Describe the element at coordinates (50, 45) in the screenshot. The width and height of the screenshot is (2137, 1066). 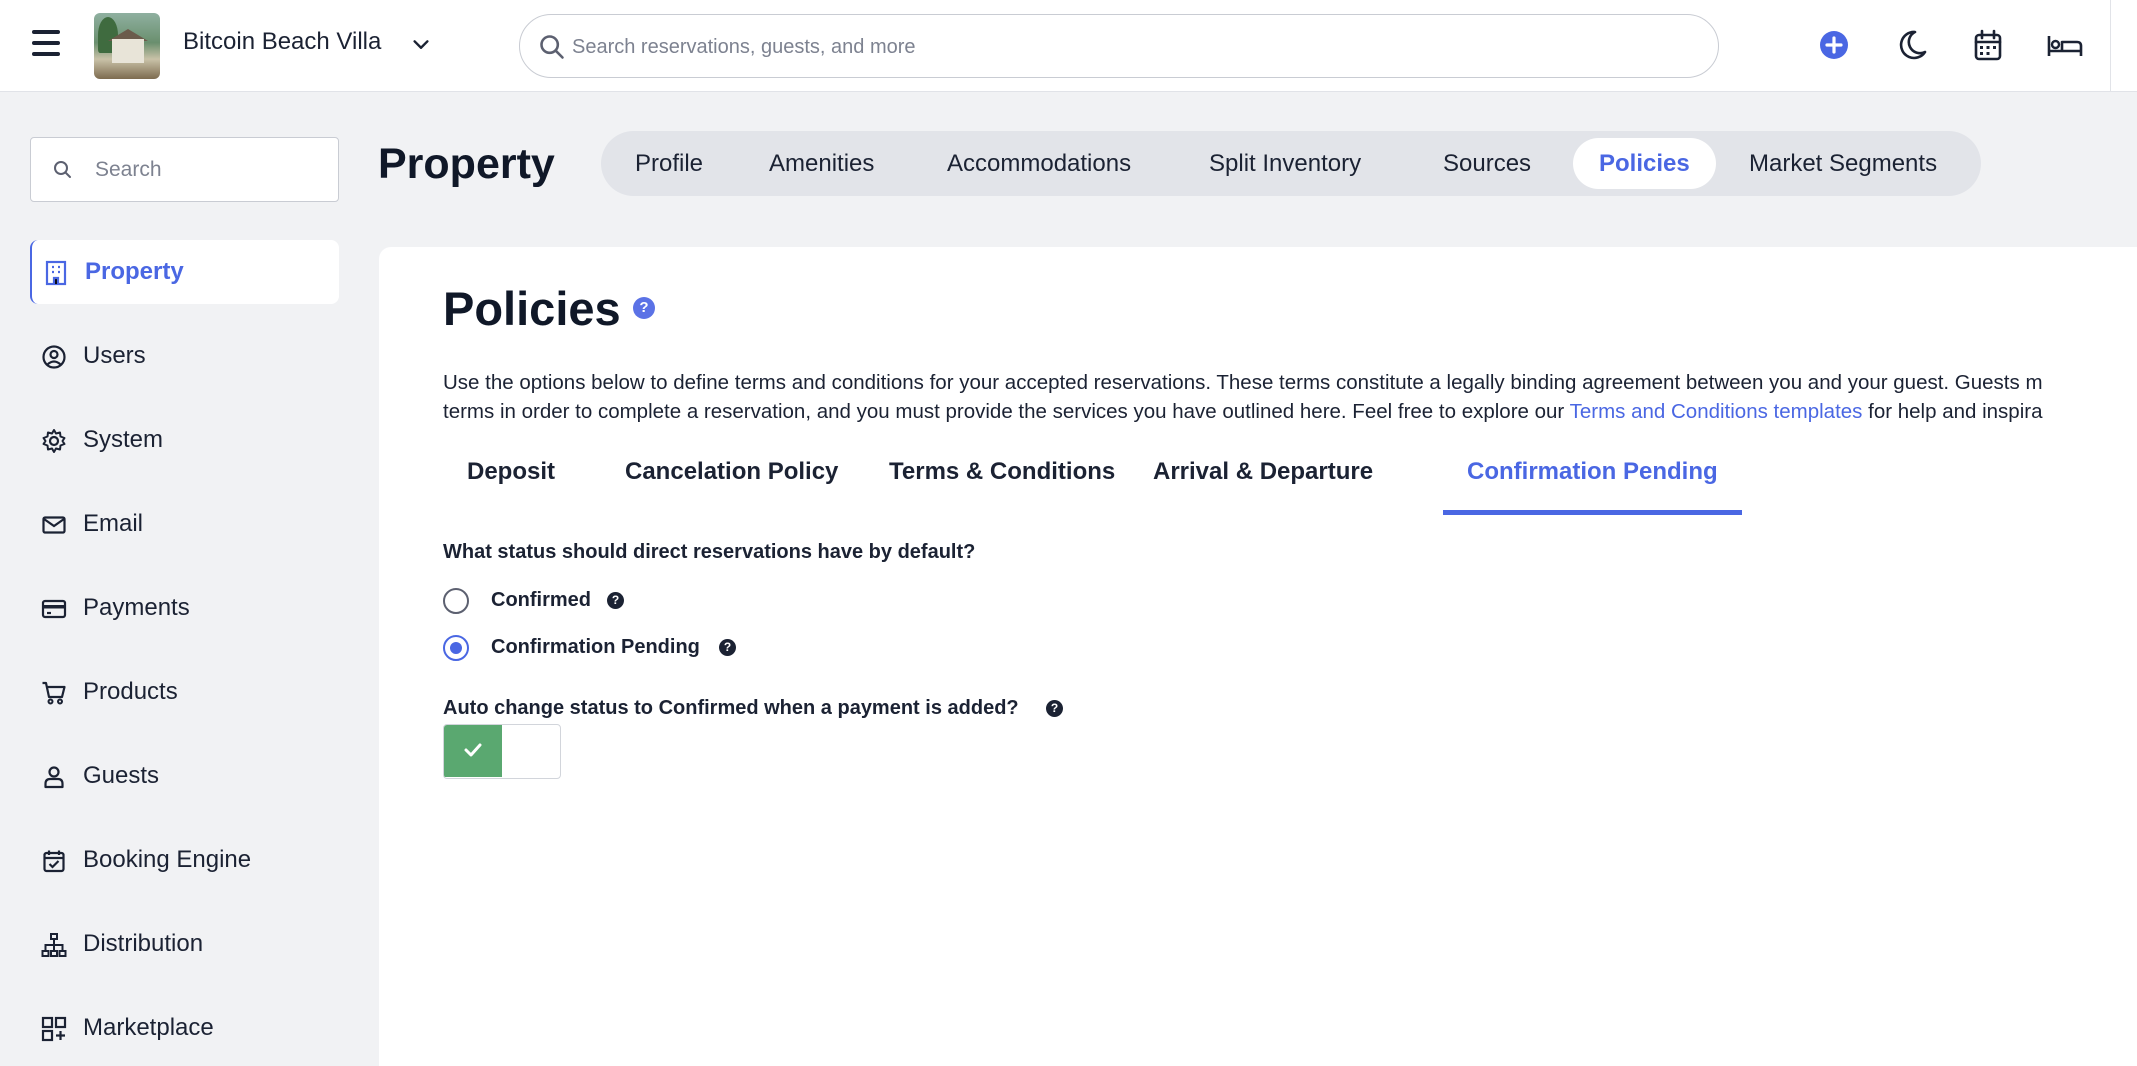
I see `menu-icon` at that location.